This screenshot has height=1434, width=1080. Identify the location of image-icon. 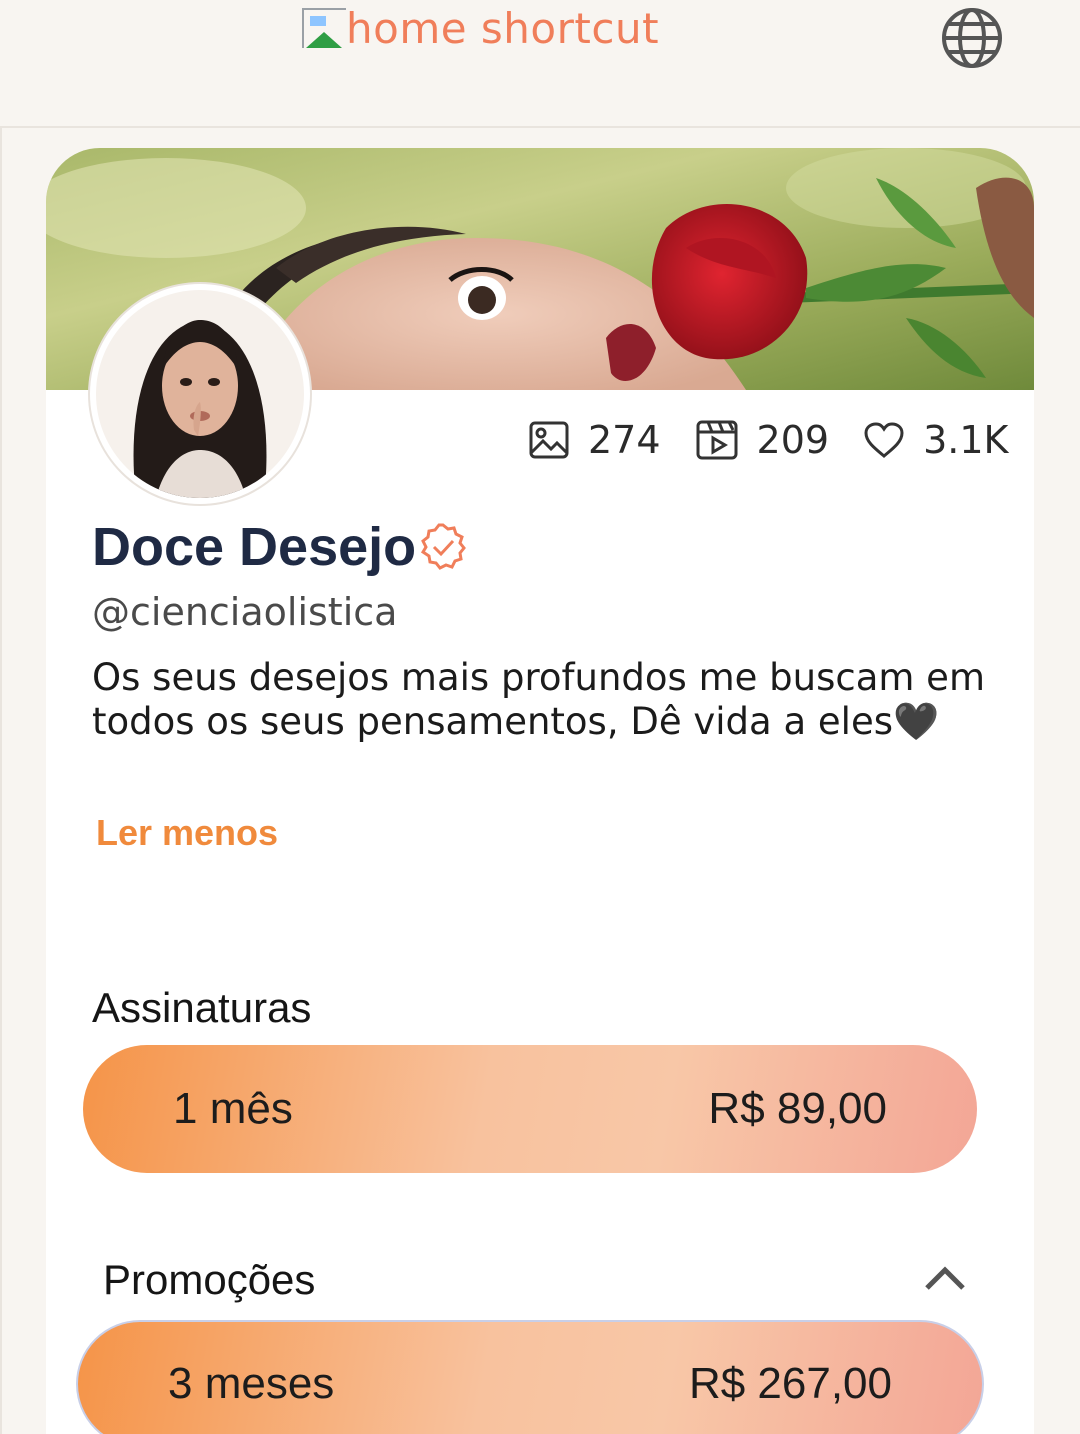
(549, 440).